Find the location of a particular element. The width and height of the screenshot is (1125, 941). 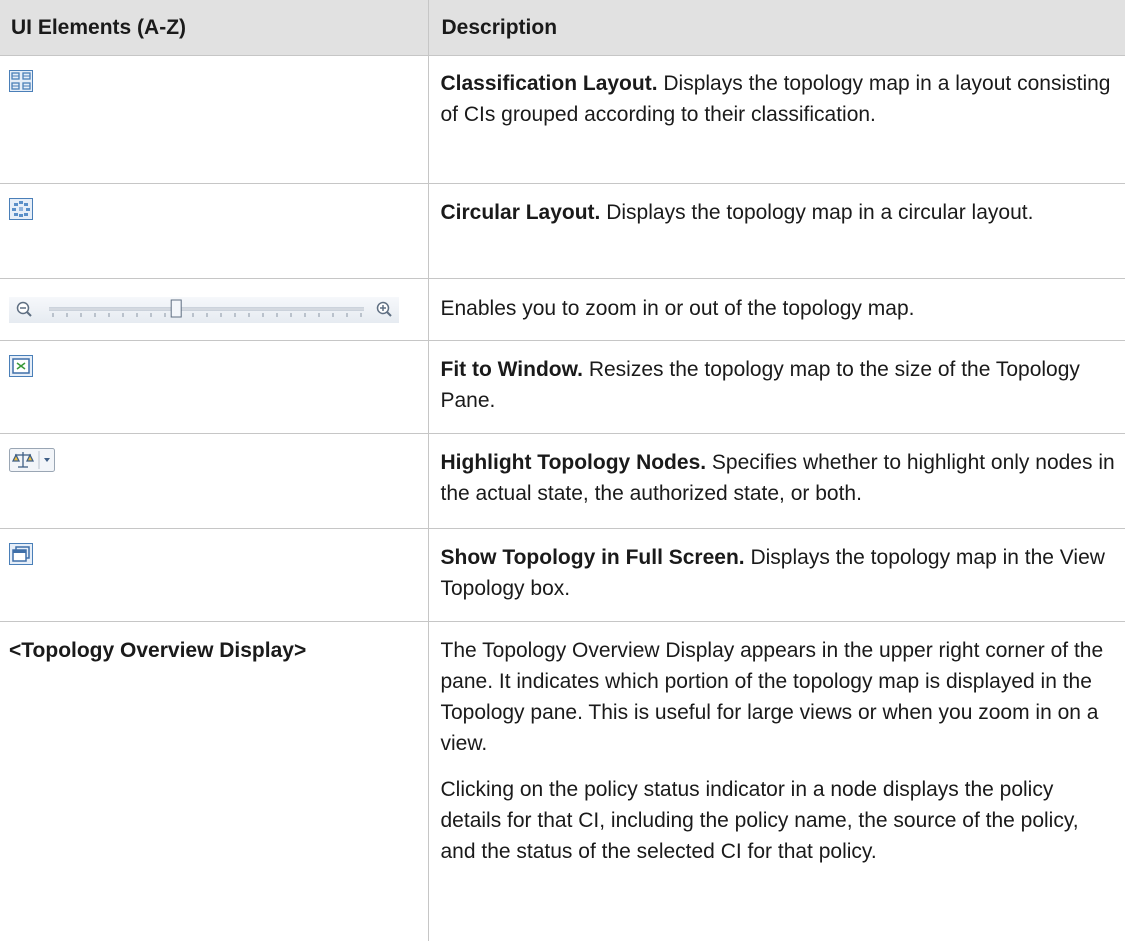

element-label: <Topology Overview Display> is located at coordinates (158, 650).